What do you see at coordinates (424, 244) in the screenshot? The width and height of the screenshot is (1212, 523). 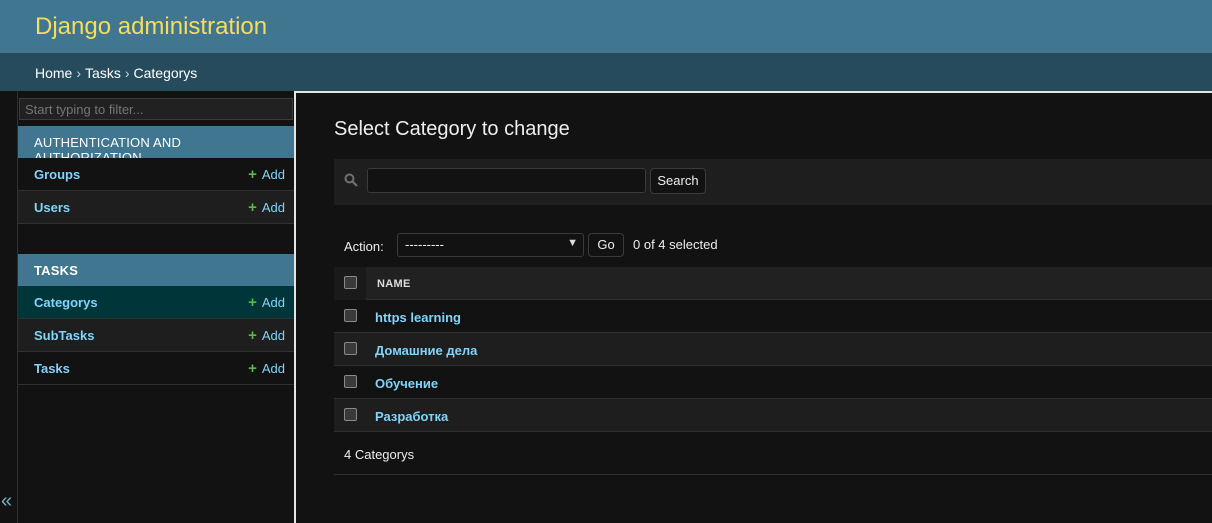 I see `action-select-value: ---------` at bounding box center [424, 244].